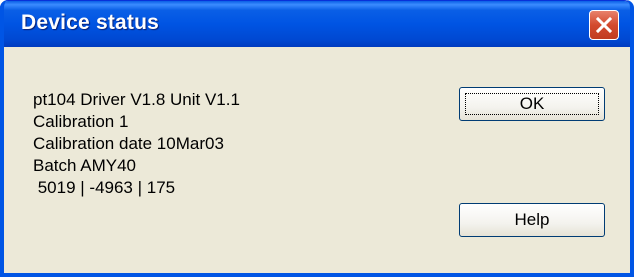 The image size is (634, 277). Describe the element at coordinates (90, 22) in the screenshot. I see `window-title: Device status` at that location.